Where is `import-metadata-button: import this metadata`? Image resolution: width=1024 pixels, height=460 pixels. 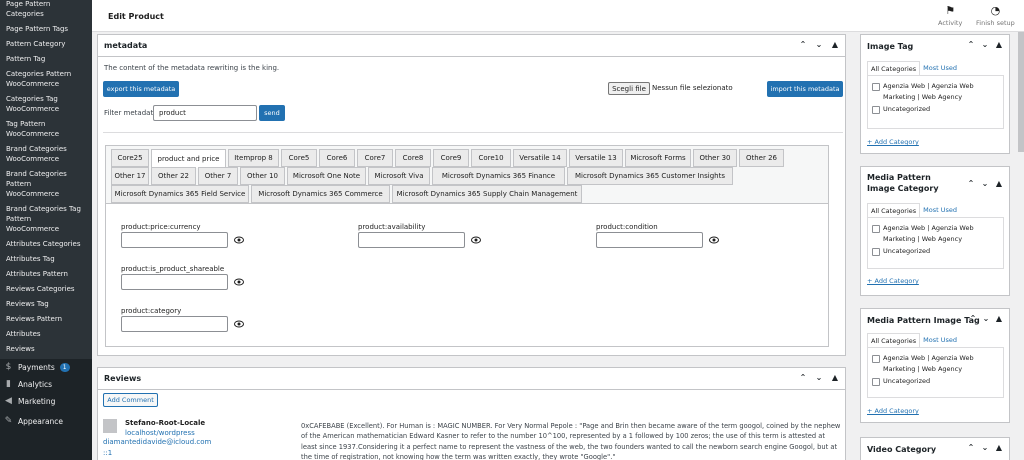
import-metadata-button: import this metadata is located at coordinates (805, 89).